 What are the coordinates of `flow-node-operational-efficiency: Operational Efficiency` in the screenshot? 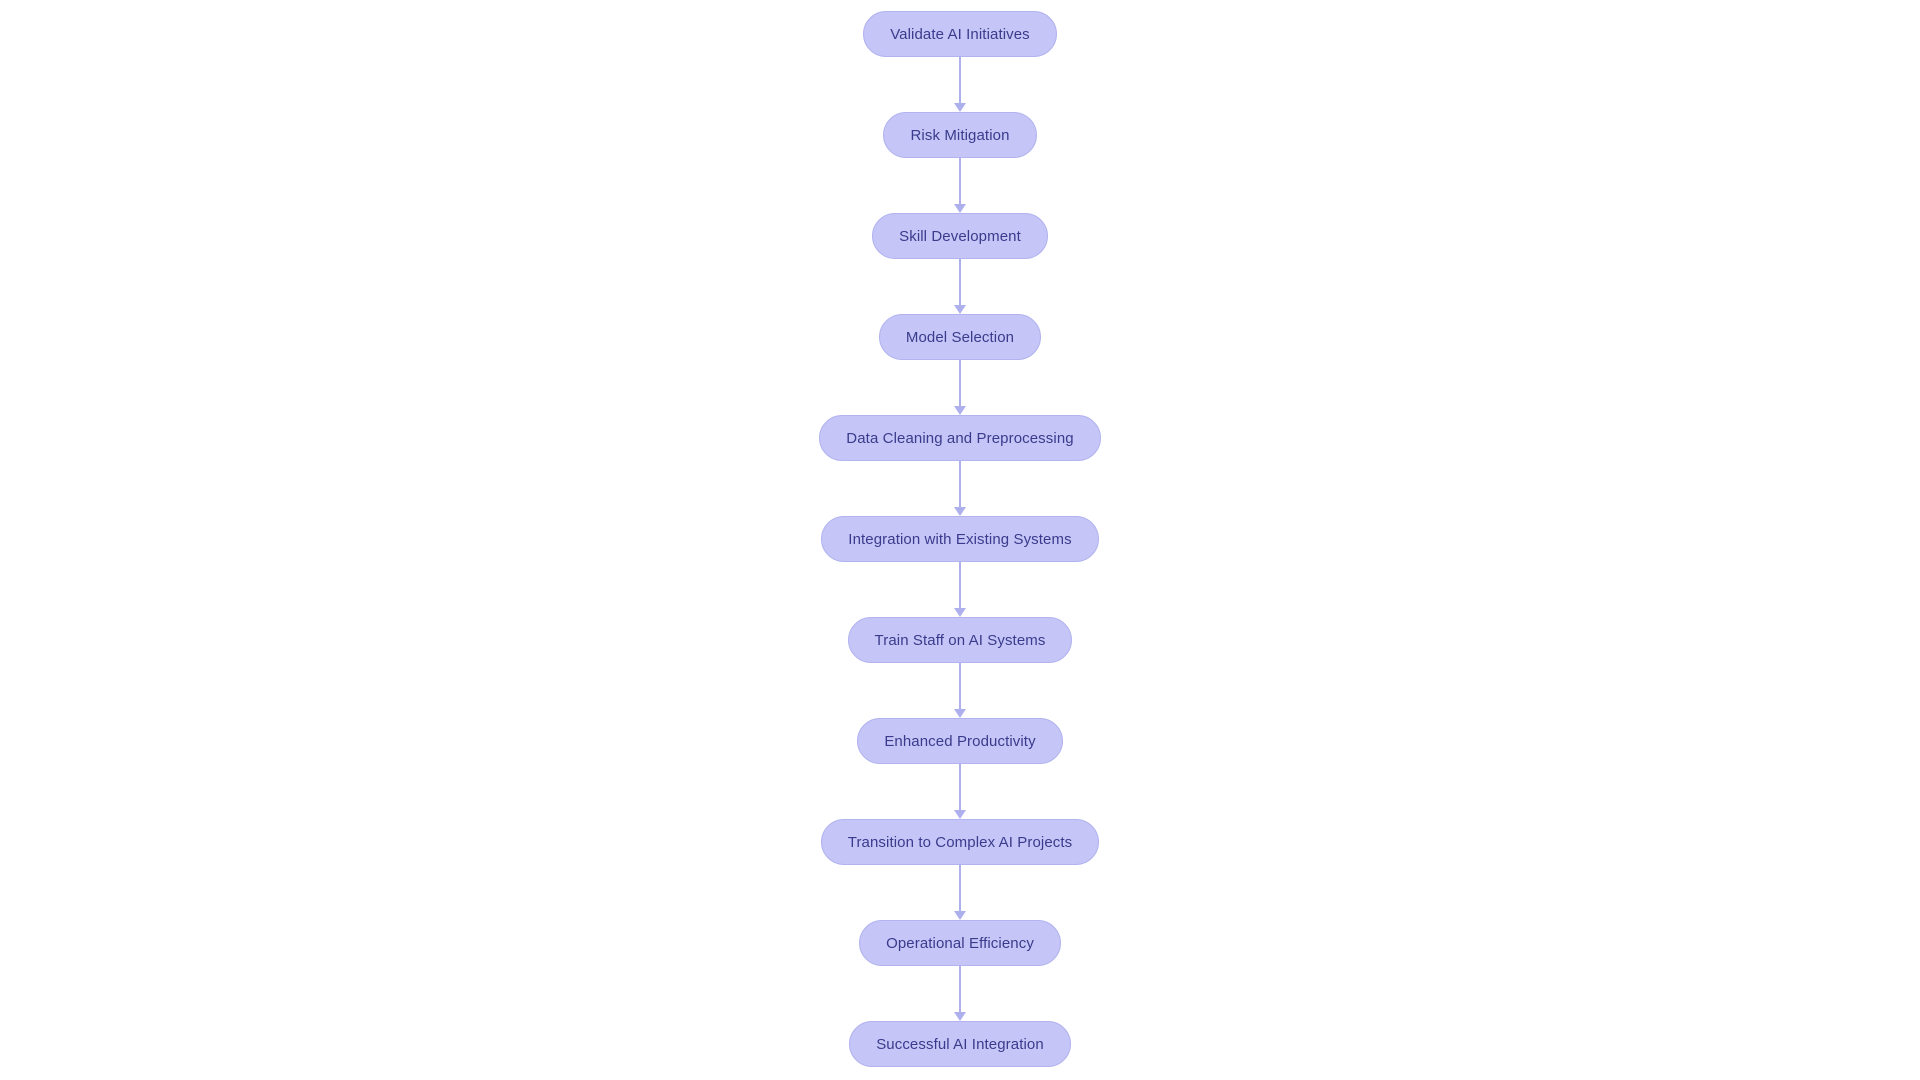 It's located at (960, 943).